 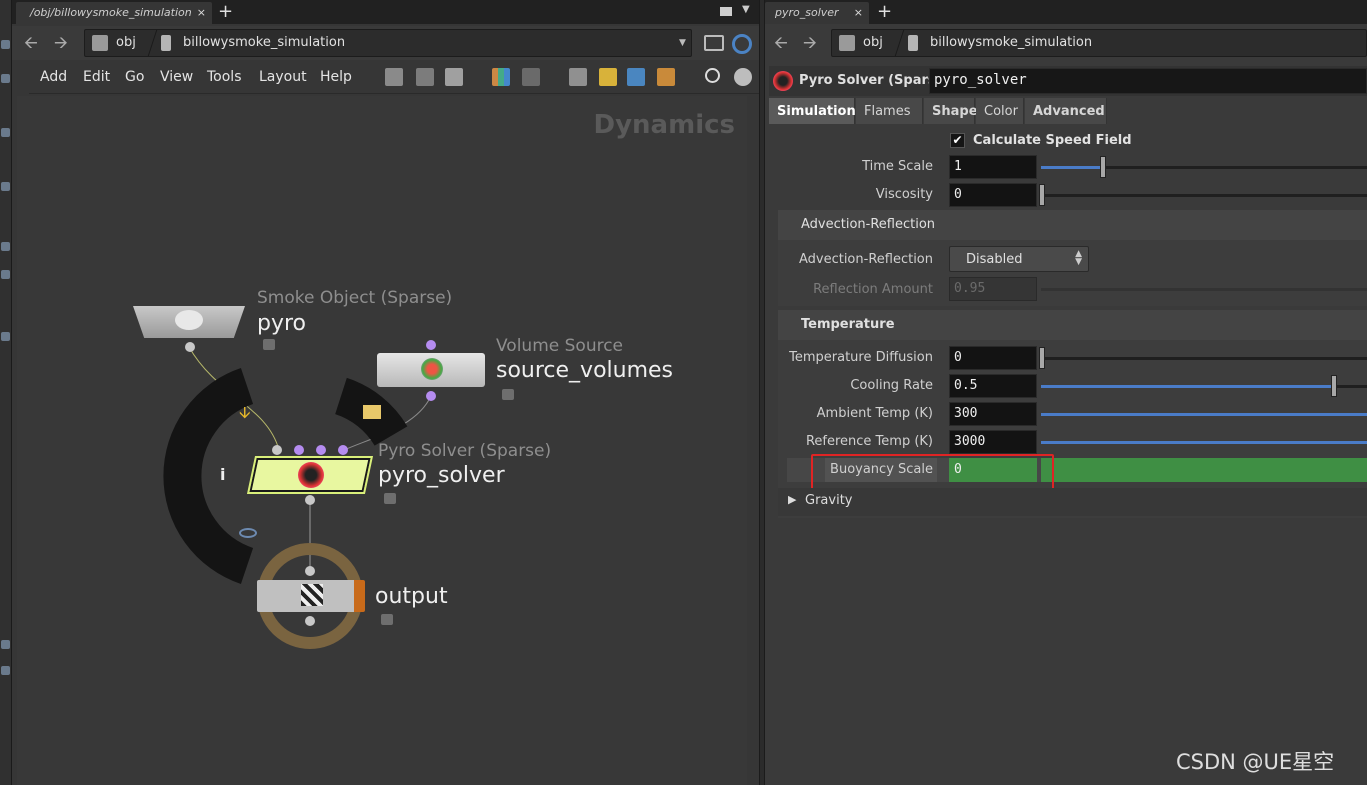 What do you see at coordinates (1334, 386) in the screenshot?
I see `cooling-handle` at bounding box center [1334, 386].